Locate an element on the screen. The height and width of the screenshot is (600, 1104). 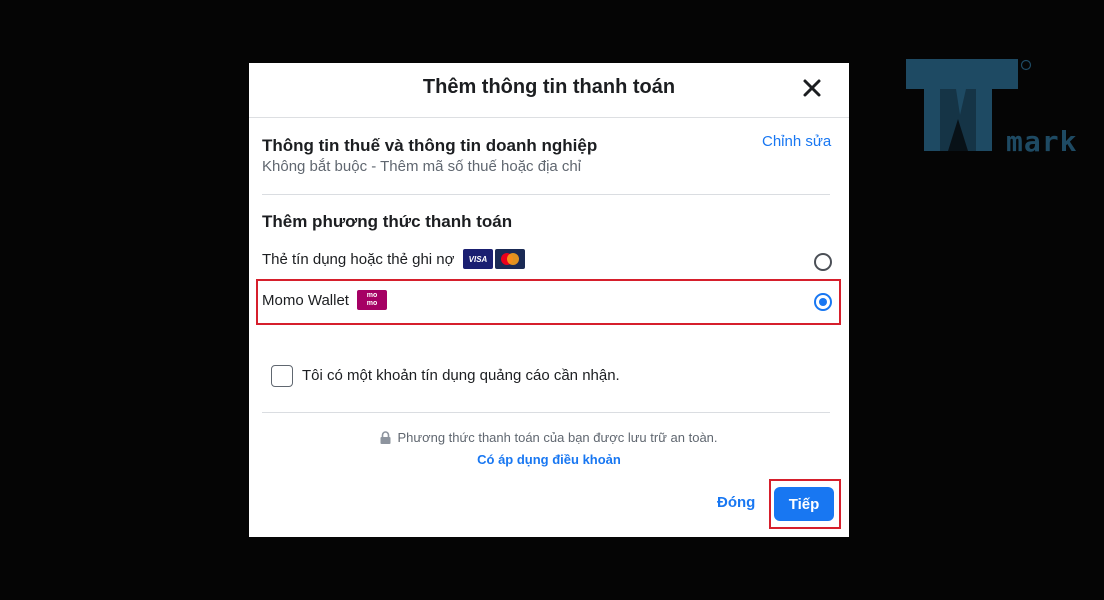
terms-link: Có áp dụng điều khoản is located at coordinates (549, 459).